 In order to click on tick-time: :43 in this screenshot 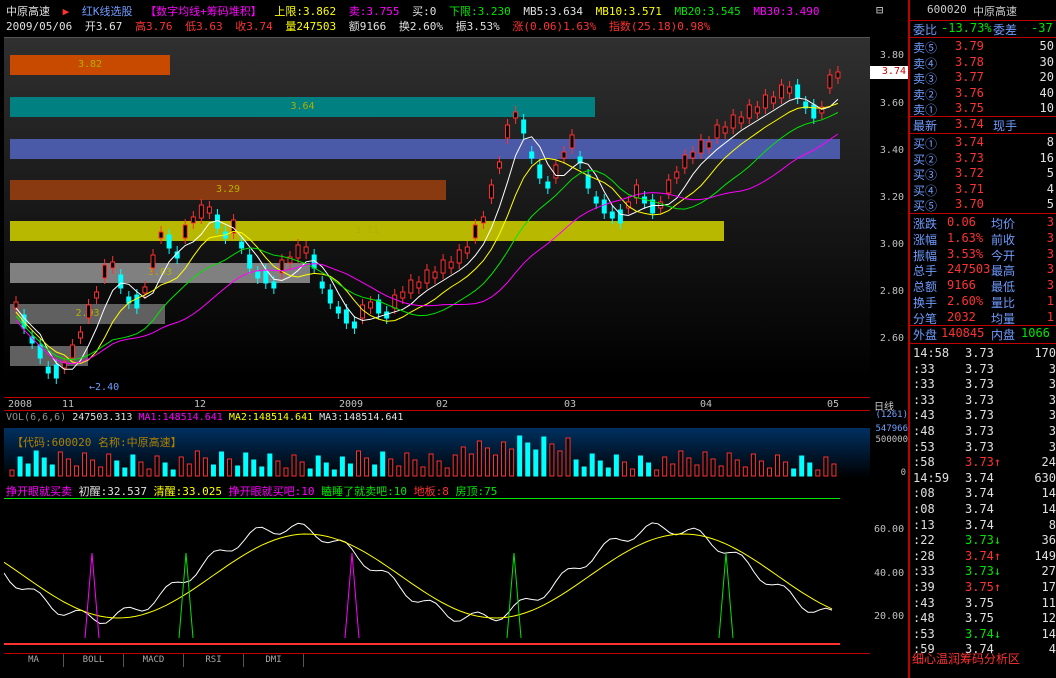, I will do `click(924, 602)`.